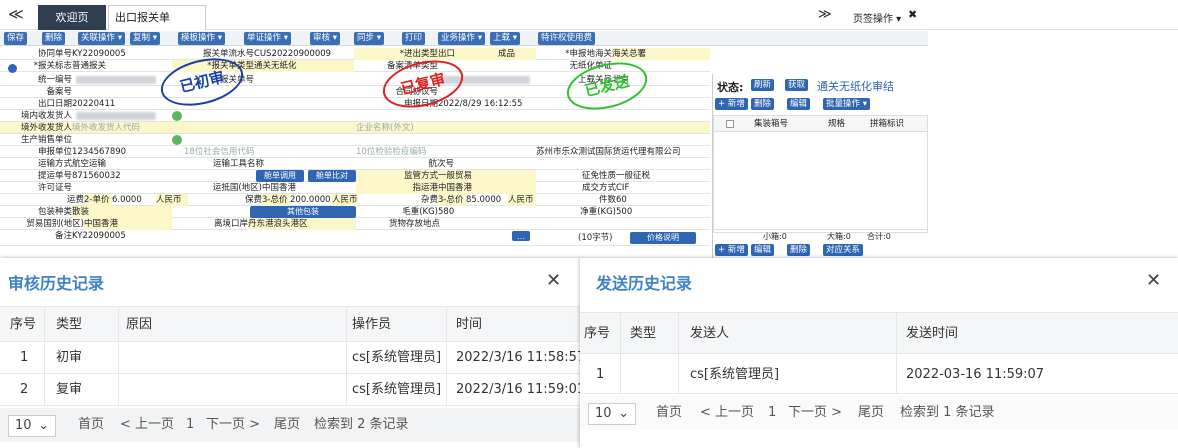 This screenshot has height=448, width=1178. I want to click on misc-currency-field: 人民币, so click(522, 200).